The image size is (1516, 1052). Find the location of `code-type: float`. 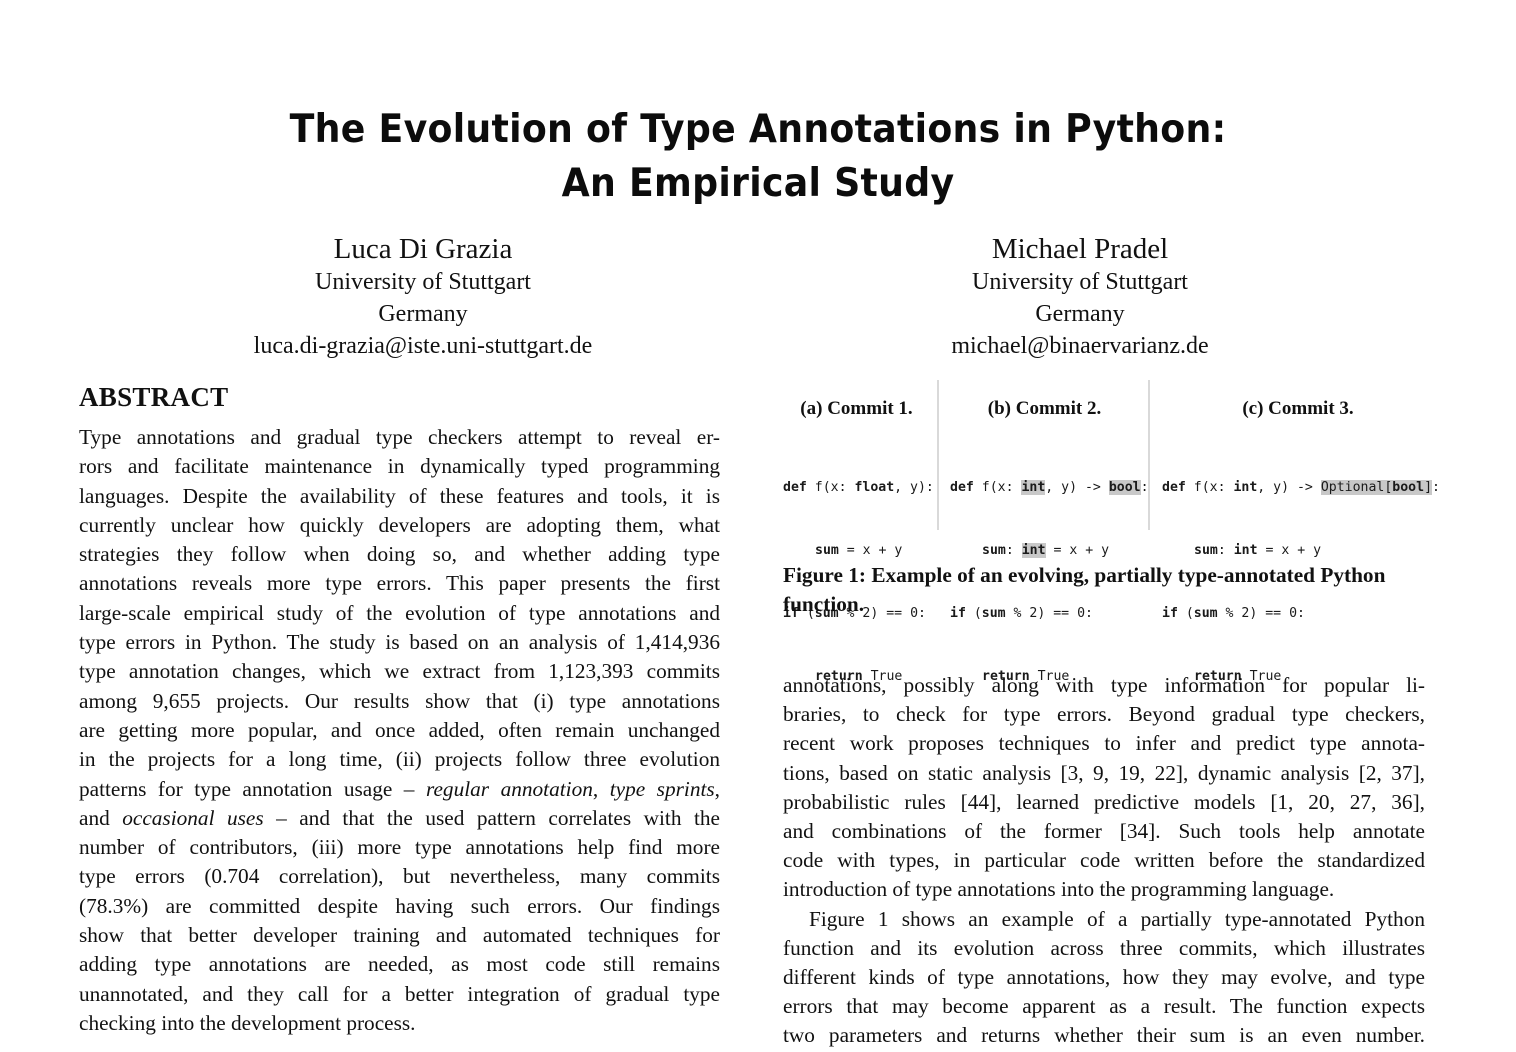

code-type: float is located at coordinates (874, 487).